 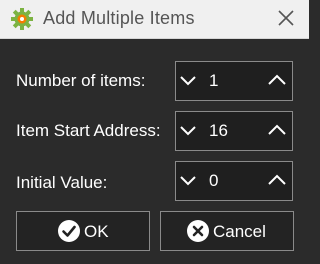 What do you see at coordinates (88, 130) in the screenshot?
I see `item-start-address-label: Item Start Address:` at bounding box center [88, 130].